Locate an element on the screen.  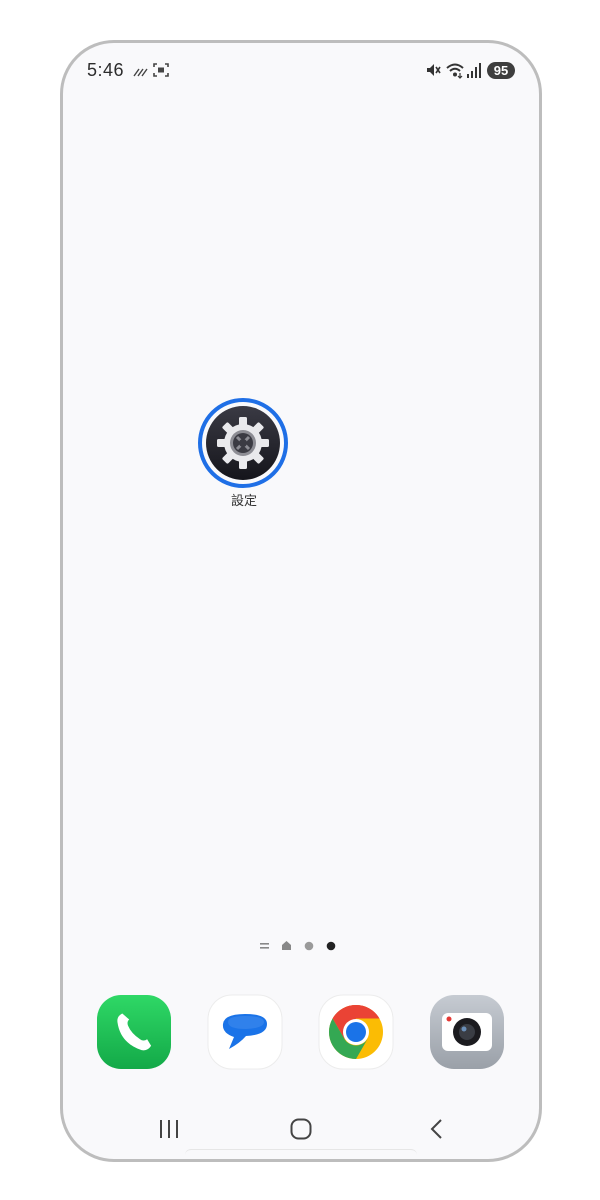
page-indicator is located at coordinates (303, 946).